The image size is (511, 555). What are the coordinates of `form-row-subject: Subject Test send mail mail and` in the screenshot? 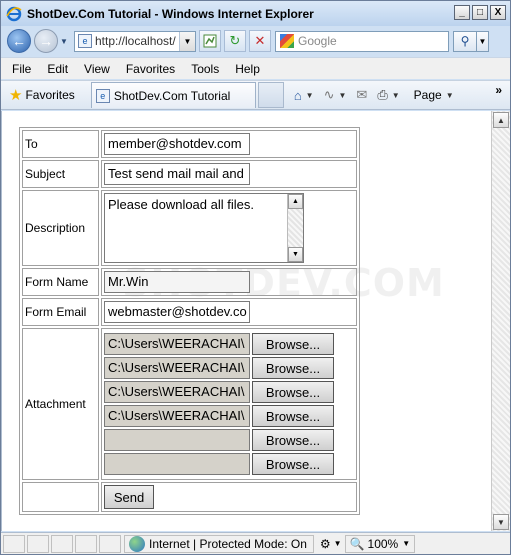 It's located at (189, 174).